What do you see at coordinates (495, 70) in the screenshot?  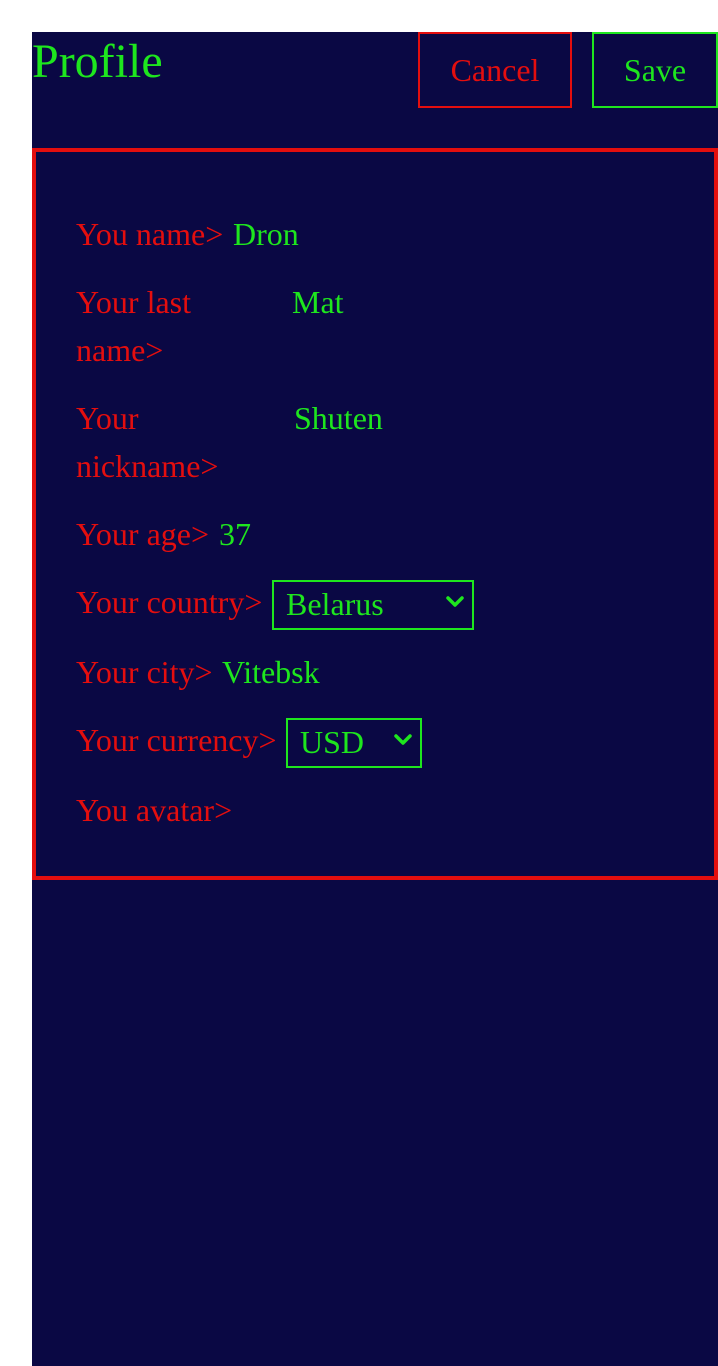 I see `cancel-button: Cancel` at bounding box center [495, 70].